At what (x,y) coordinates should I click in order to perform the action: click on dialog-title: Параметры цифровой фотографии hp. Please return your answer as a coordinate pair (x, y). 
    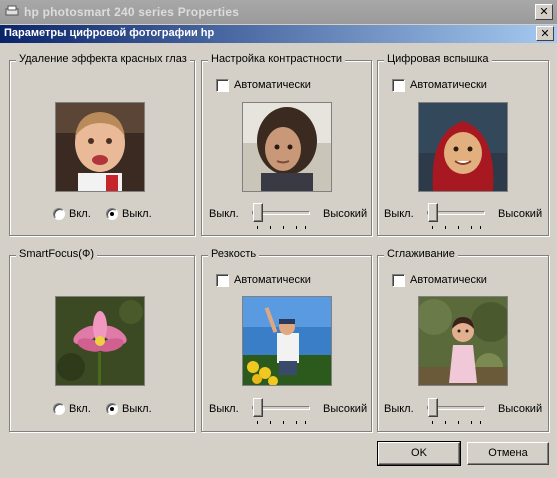
    Looking at the image, I should click on (109, 33).